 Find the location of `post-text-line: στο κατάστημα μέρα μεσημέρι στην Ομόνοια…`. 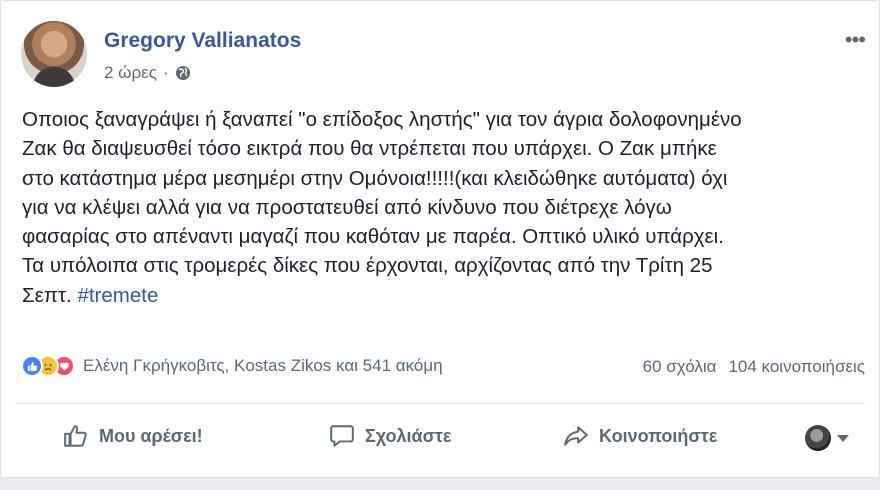

post-text-line: στο κατάστημα μέρα μεσημέρι στην Ομόνοια… is located at coordinates (375, 178).